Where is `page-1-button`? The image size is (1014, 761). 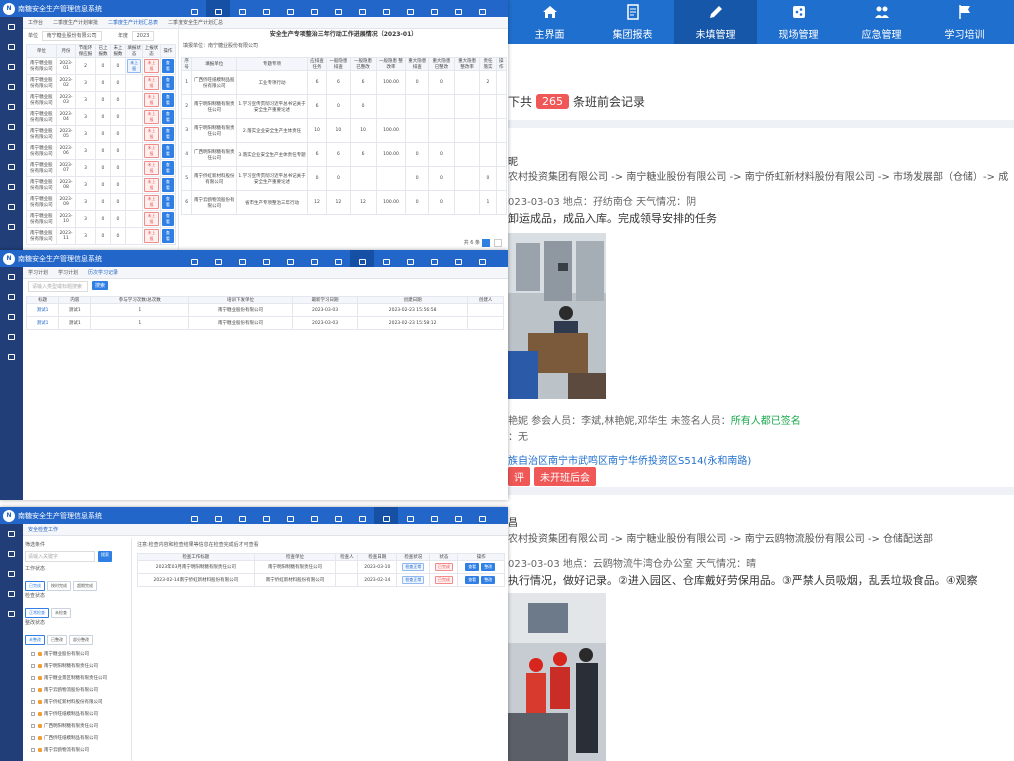 page-1-button is located at coordinates (486, 243).